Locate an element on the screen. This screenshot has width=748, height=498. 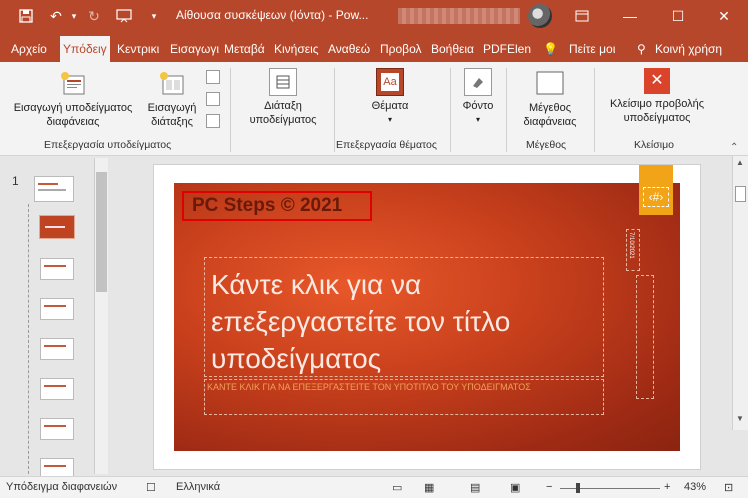
preserve-icon is located at coordinates (213, 121).